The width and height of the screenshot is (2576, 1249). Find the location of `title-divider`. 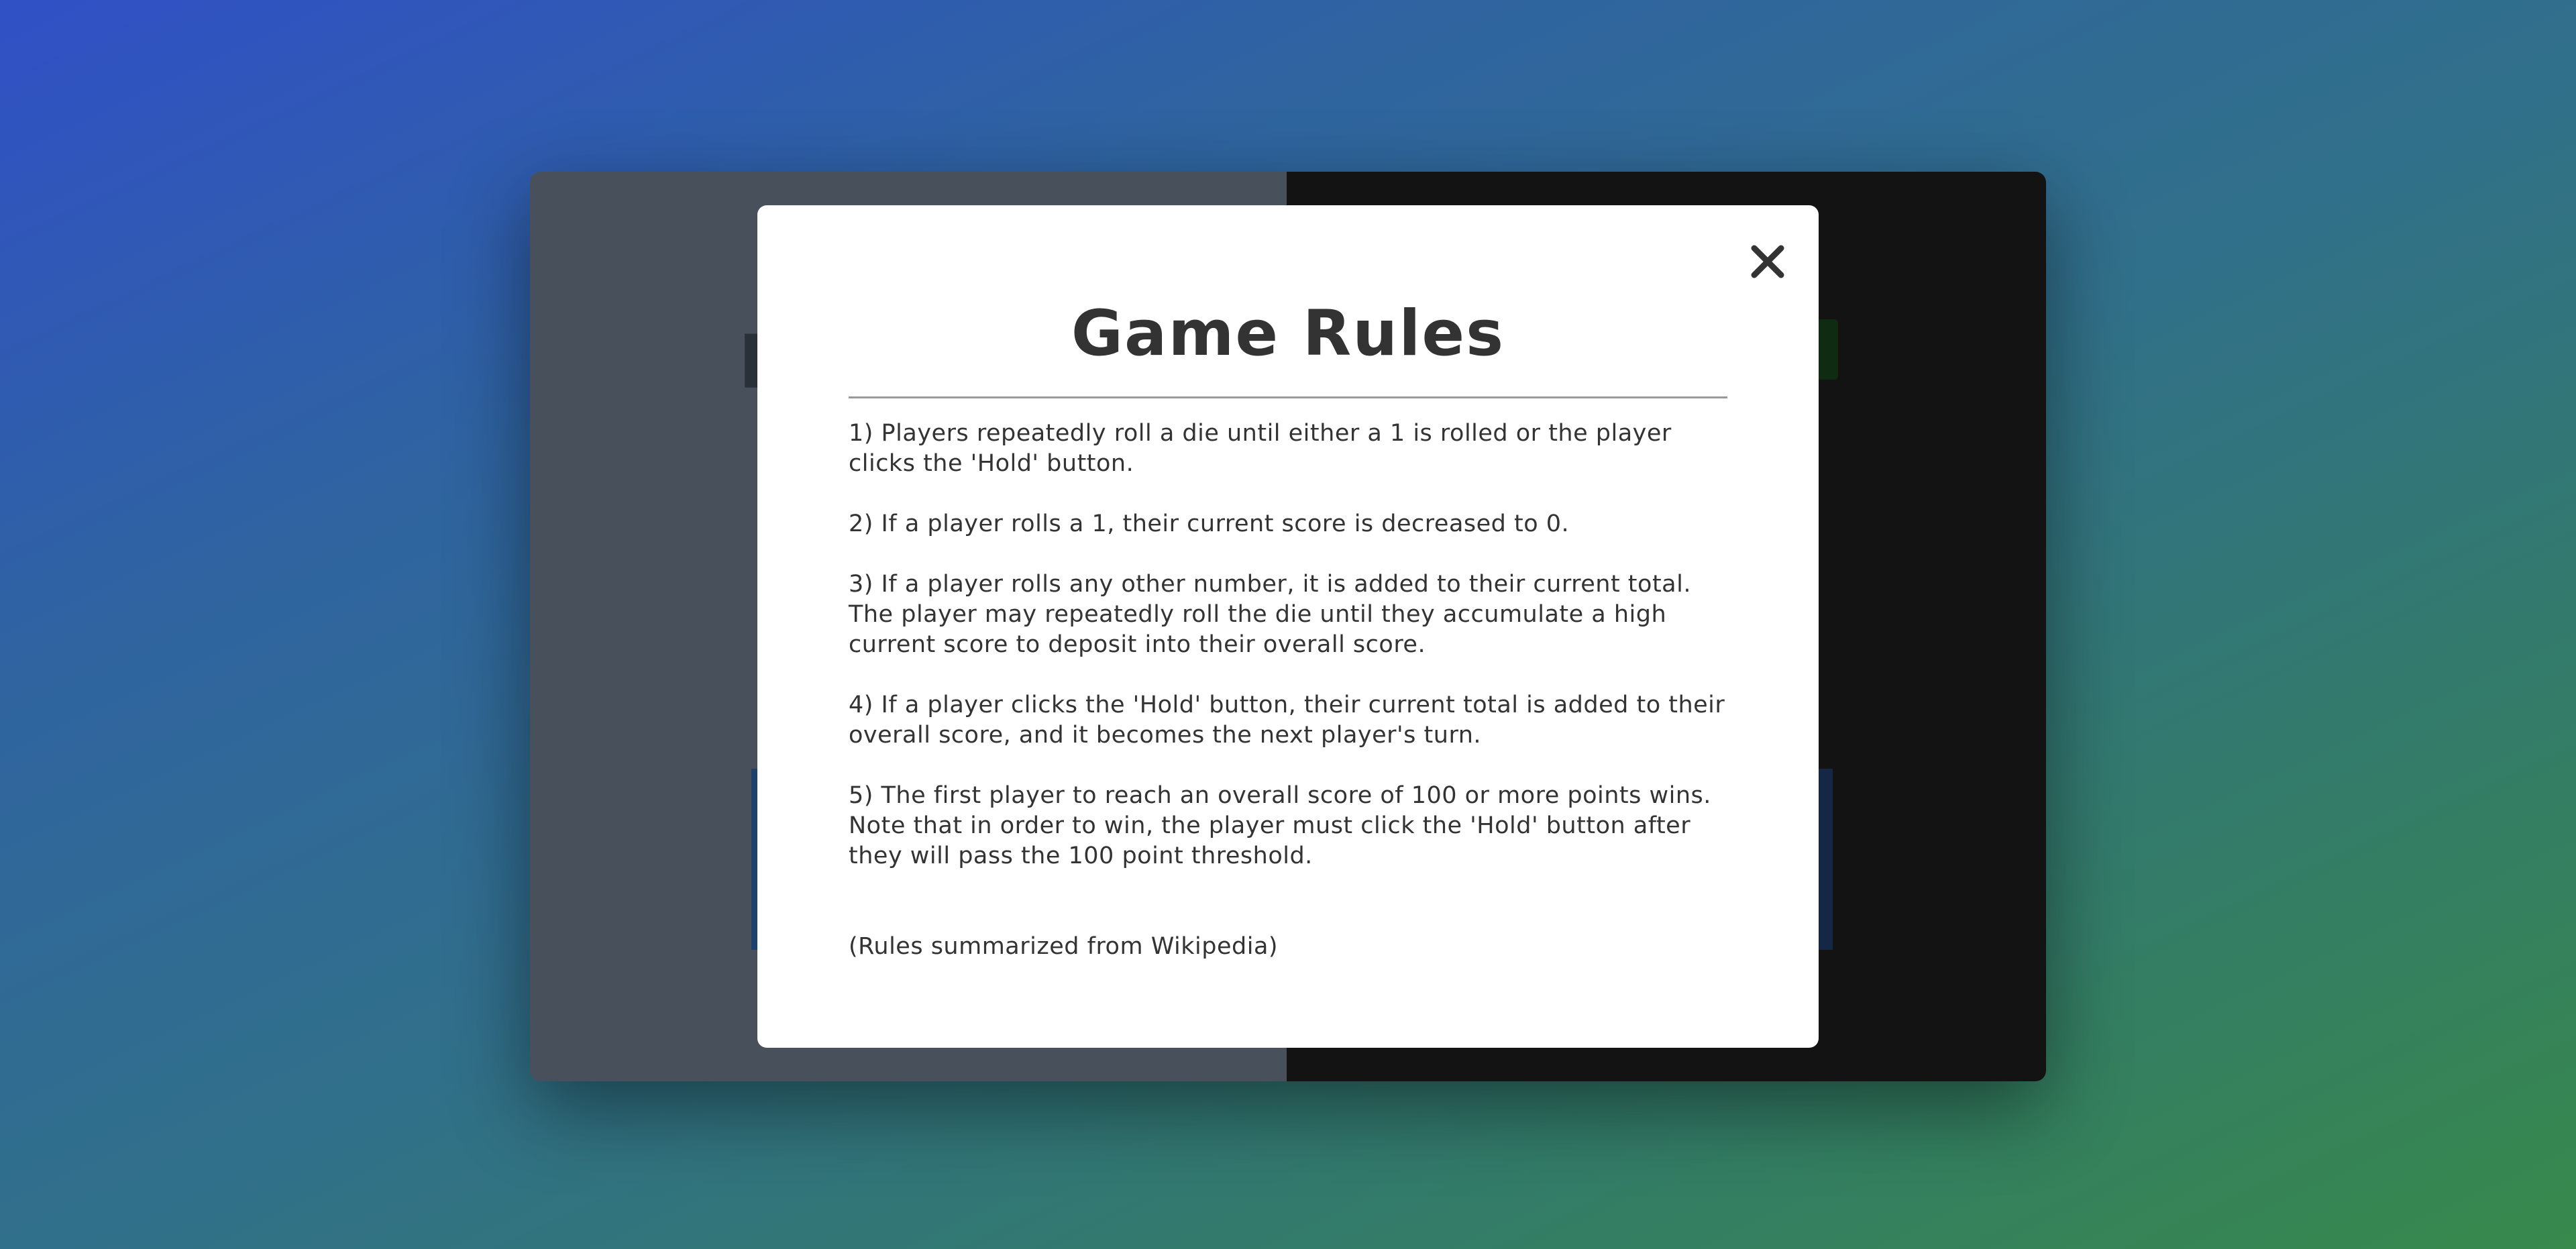

title-divider is located at coordinates (1288, 397).